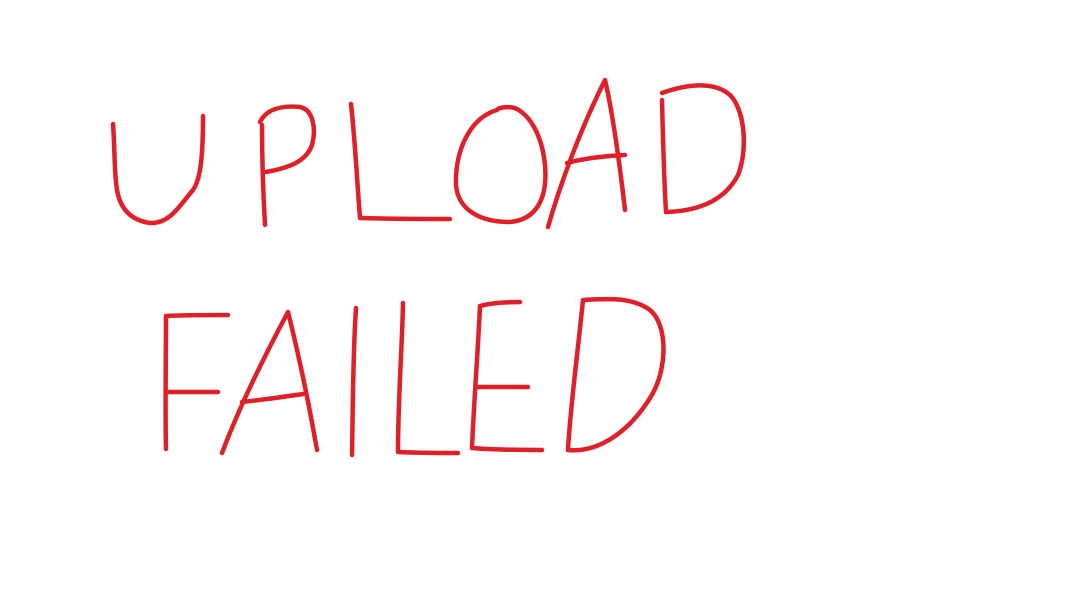 Image resolution: width=1084 pixels, height=609 pixels. What do you see at coordinates (197, 382) in the screenshot?
I see `letter-f` at bounding box center [197, 382].